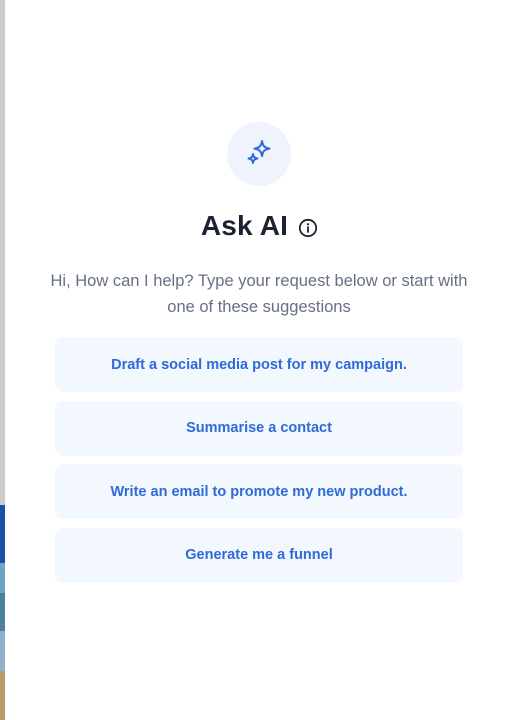 The height and width of the screenshot is (720, 514). I want to click on sparkle-icon, so click(259, 154).